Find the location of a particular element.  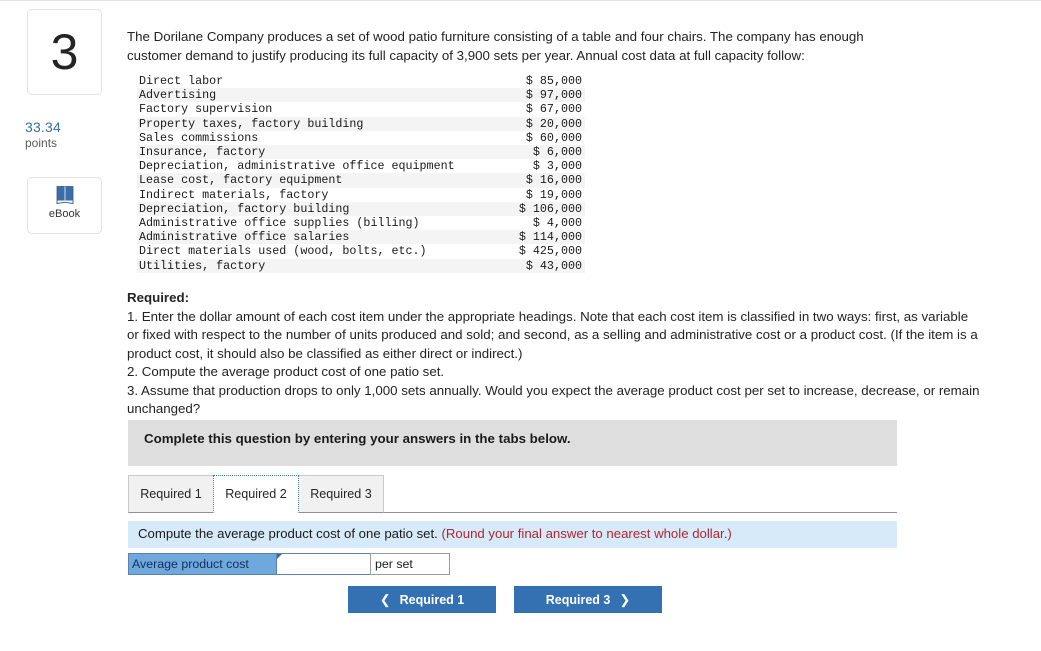

cost-item-name: Lease cost, factory equipment is located at coordinates (321, 180).